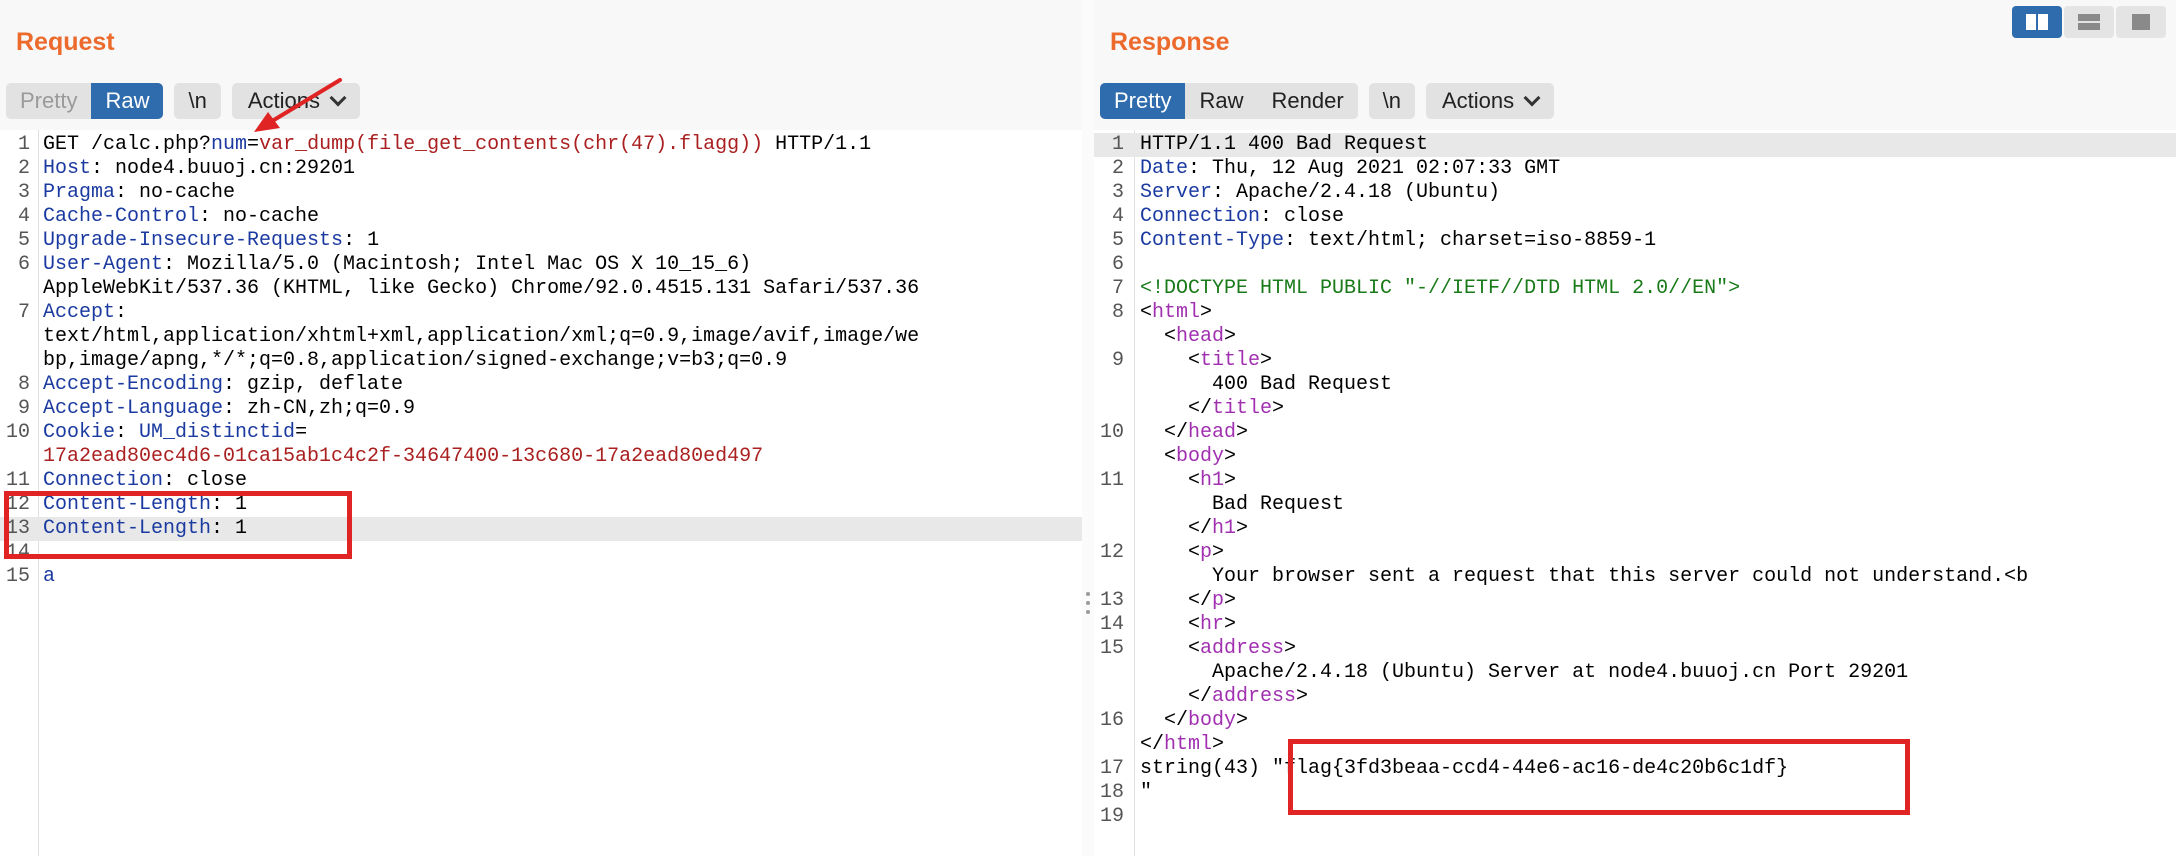  What do you see at coordinates (1188, 481) in the screenshot?
I see `code-text: <h1>` at bounding box center [1188, 481].